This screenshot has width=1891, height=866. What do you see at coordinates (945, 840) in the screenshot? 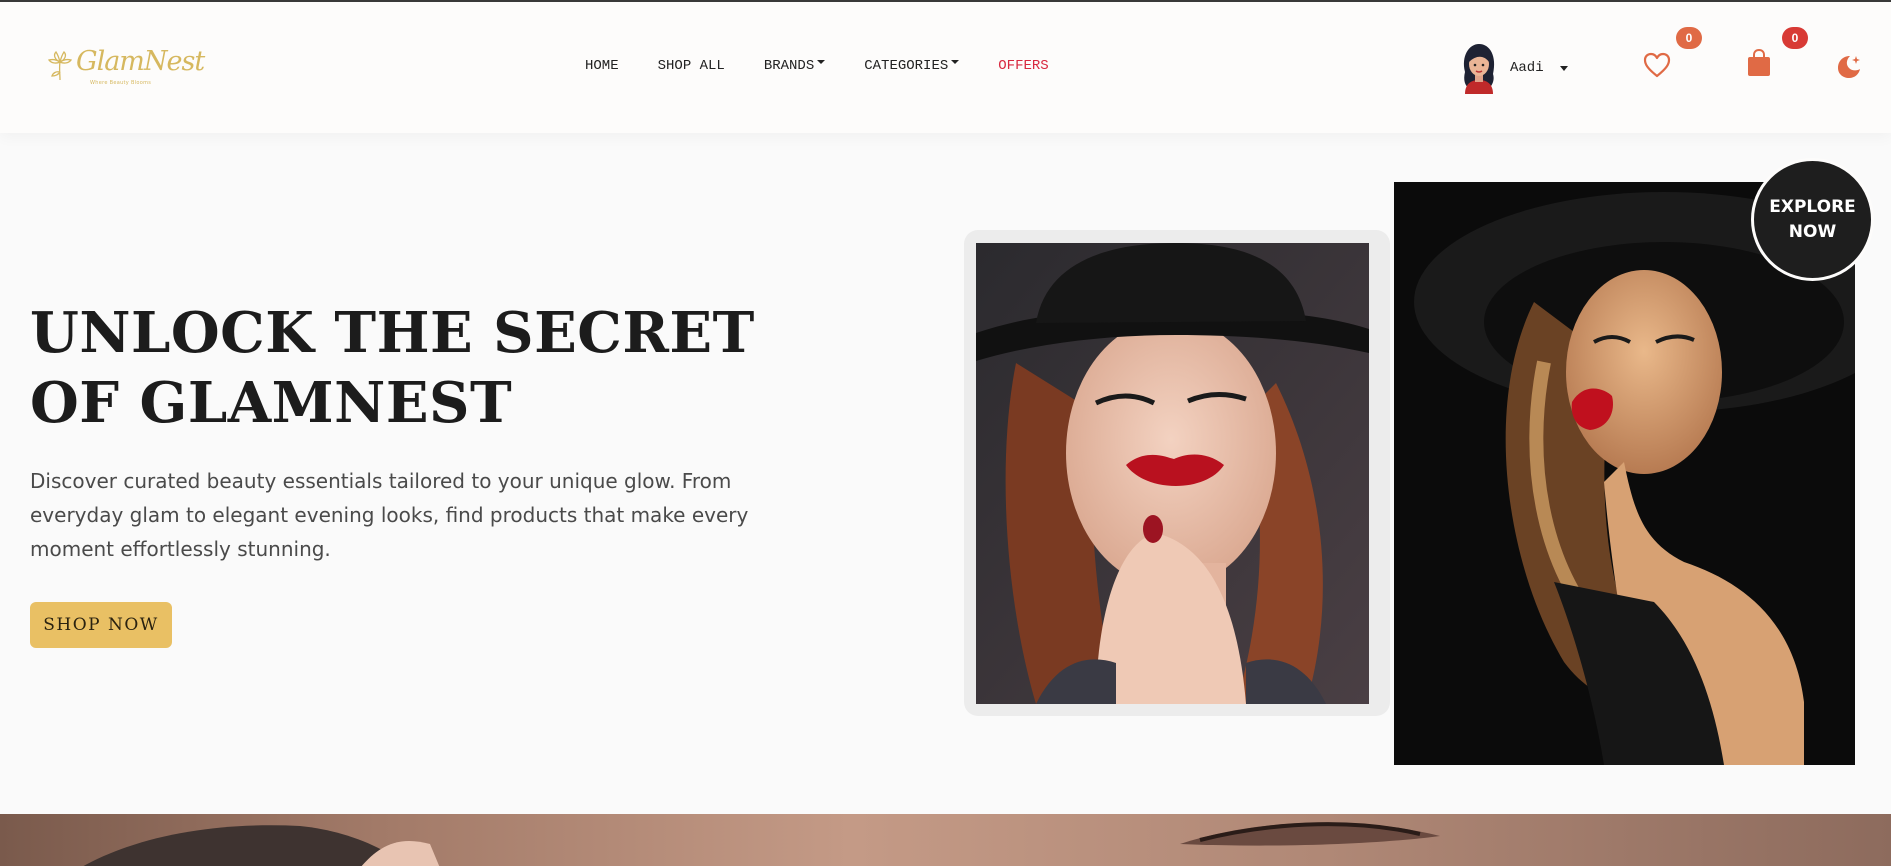
I see `next-section-banner` at bounding box center [945, 840].